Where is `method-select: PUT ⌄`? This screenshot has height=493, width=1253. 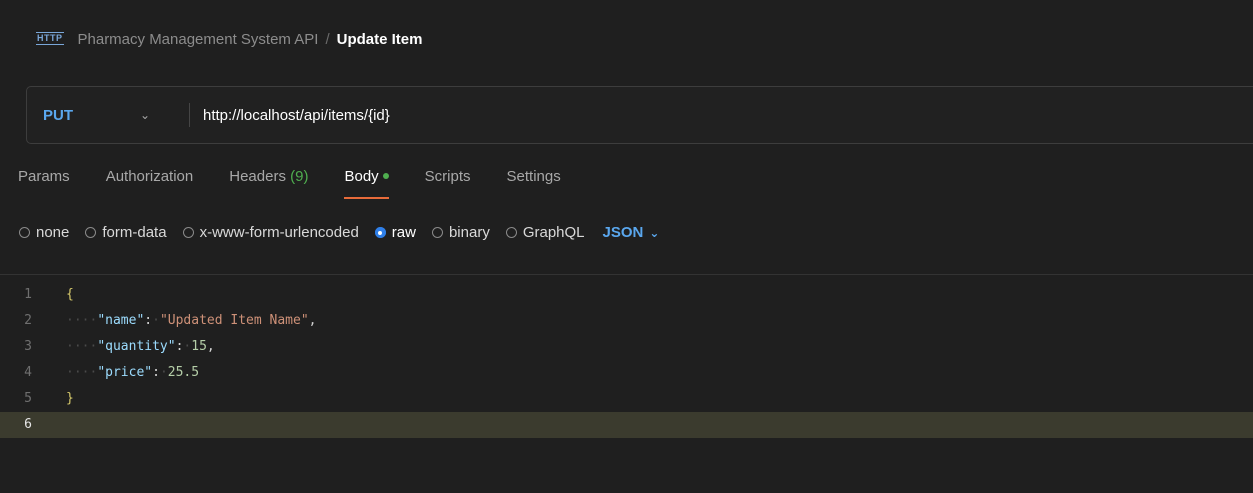
method-select: PUT ⌄ is located at coordinates (108, 115).